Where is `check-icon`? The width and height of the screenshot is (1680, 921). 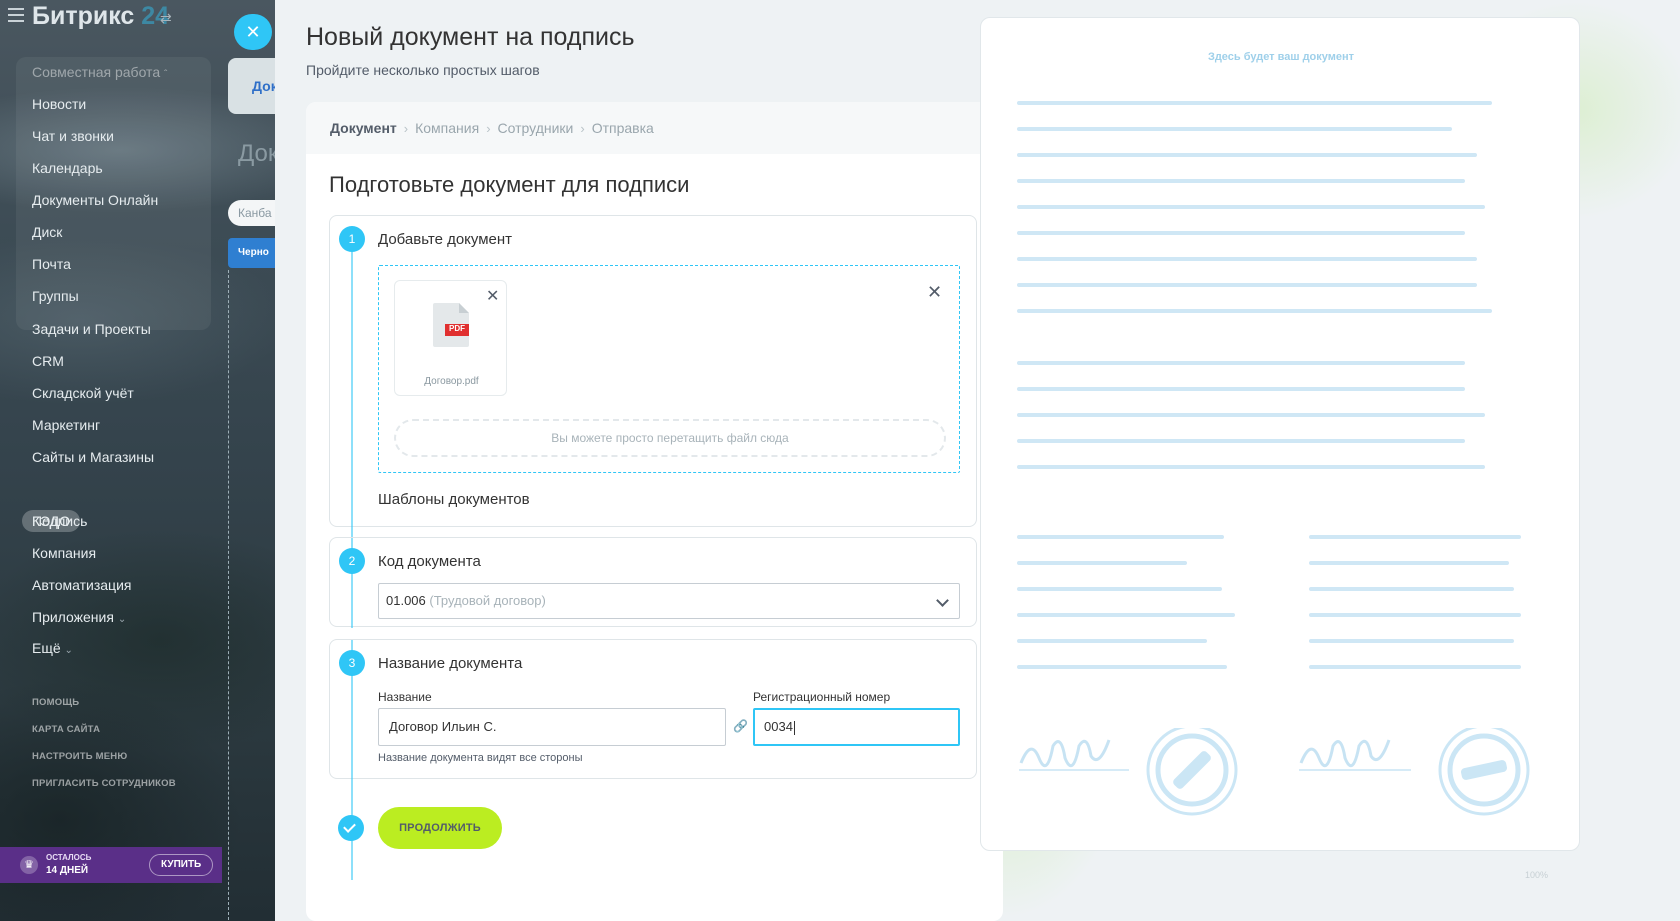 check-icon is located at coordinates (349, 826).